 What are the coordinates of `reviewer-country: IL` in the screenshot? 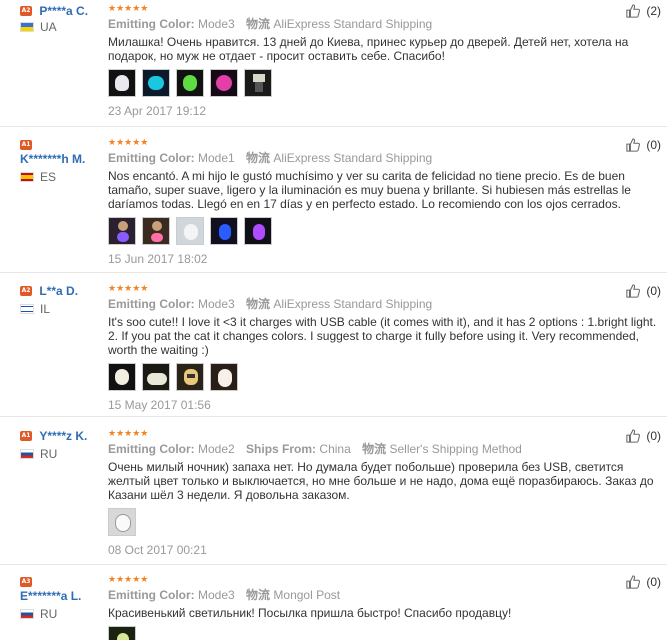 It's located at (62, 309).